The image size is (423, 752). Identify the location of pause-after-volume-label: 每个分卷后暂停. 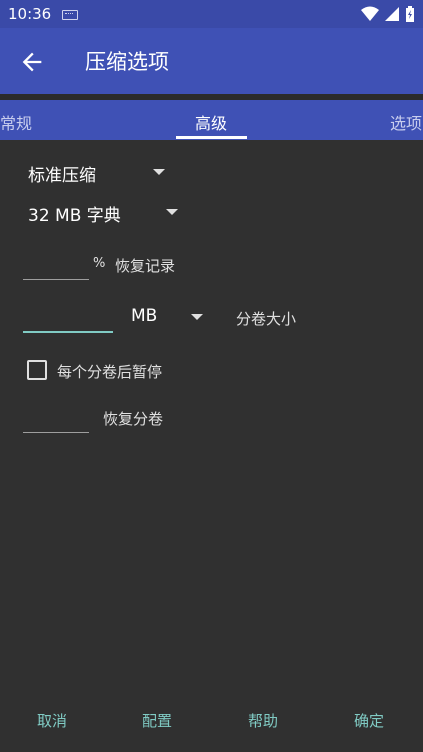
(109, 371).